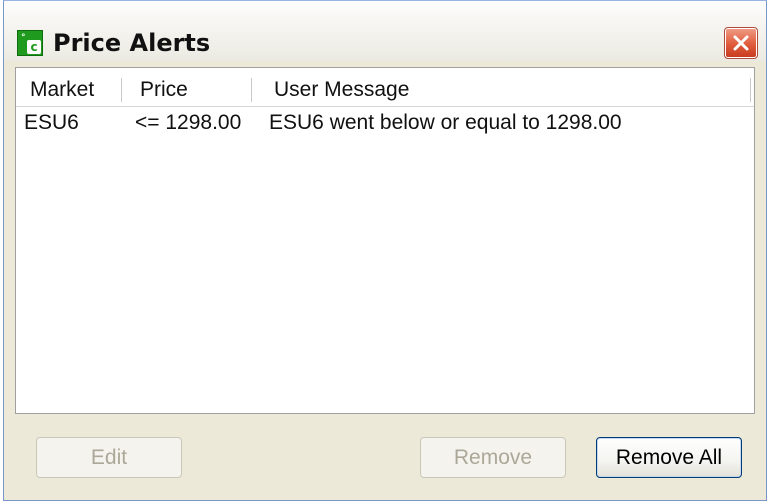  Describe the element at coordinates (109, 457) in the screenshot. I see `edit-button: Edit` at that location.